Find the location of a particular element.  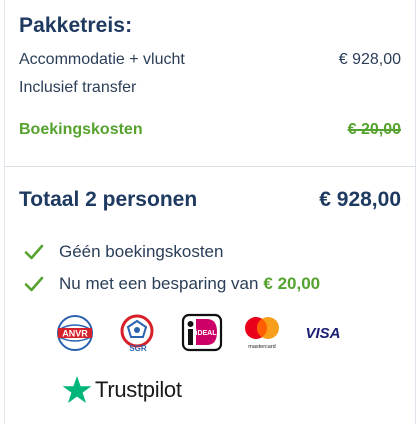

ideal-logo-text: iDEAL is located at coordinates (207, 333).